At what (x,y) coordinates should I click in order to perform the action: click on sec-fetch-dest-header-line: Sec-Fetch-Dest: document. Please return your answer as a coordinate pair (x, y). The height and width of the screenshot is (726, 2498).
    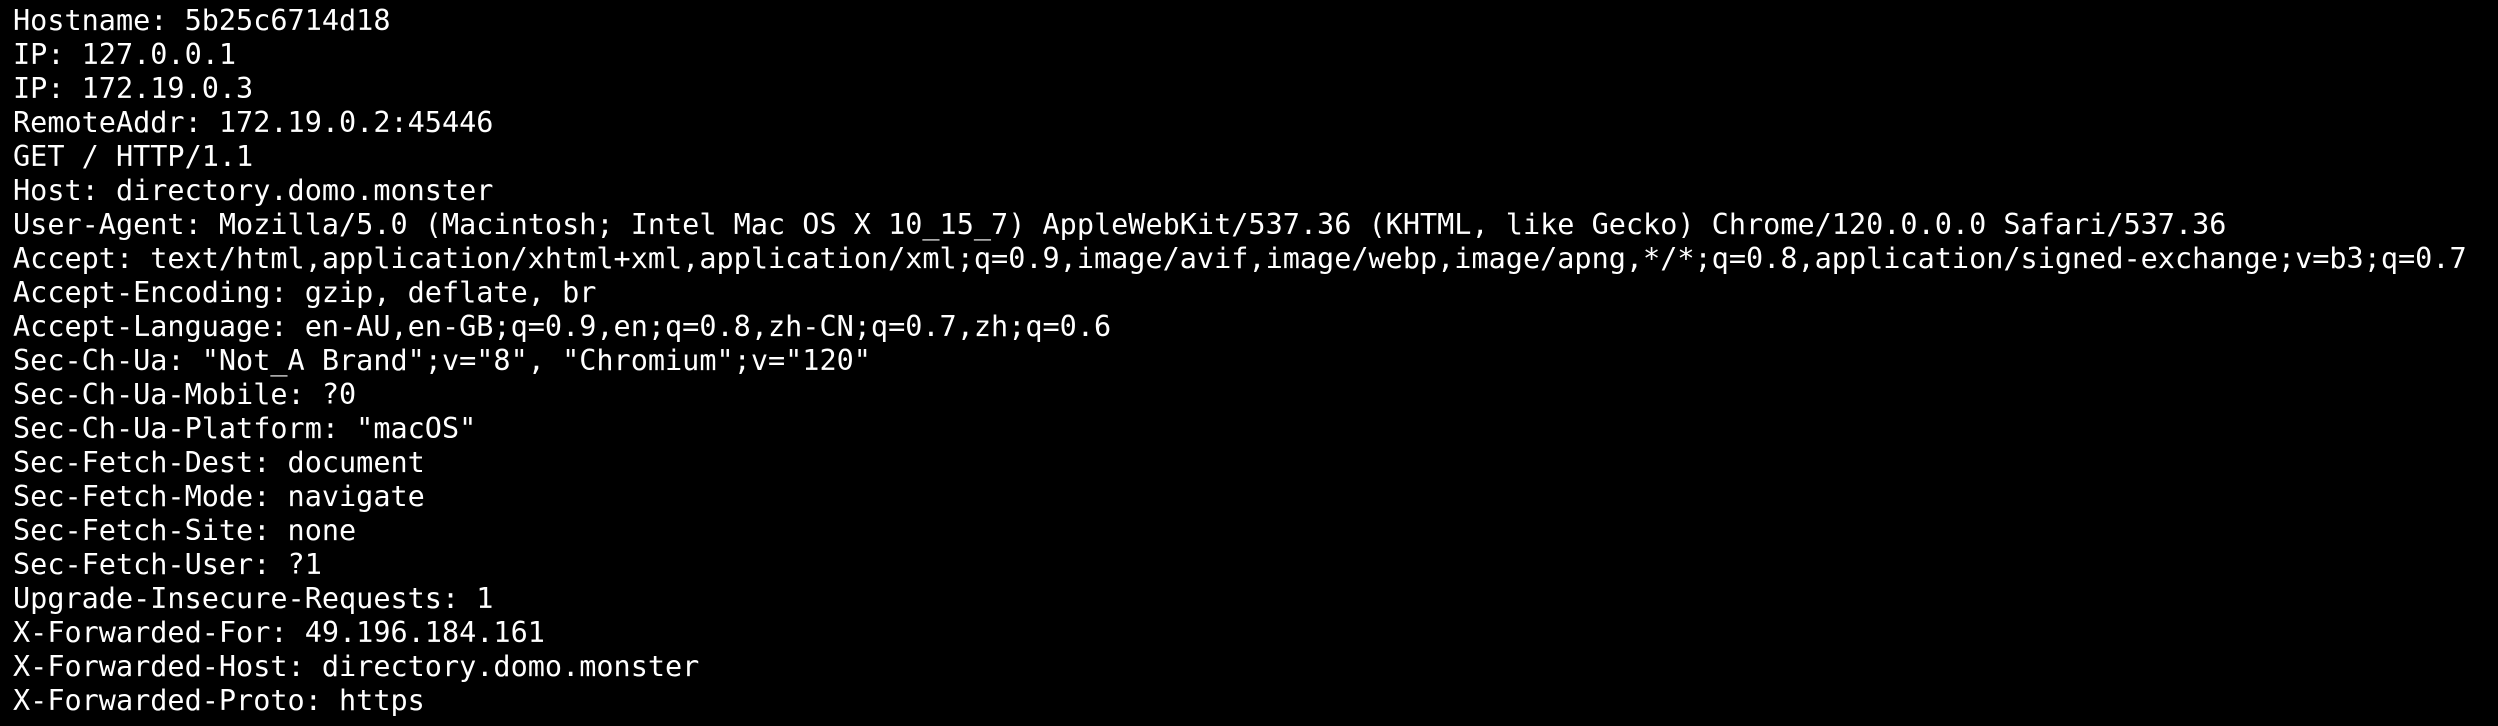
    Looking at the image, I should click on (219, 462).